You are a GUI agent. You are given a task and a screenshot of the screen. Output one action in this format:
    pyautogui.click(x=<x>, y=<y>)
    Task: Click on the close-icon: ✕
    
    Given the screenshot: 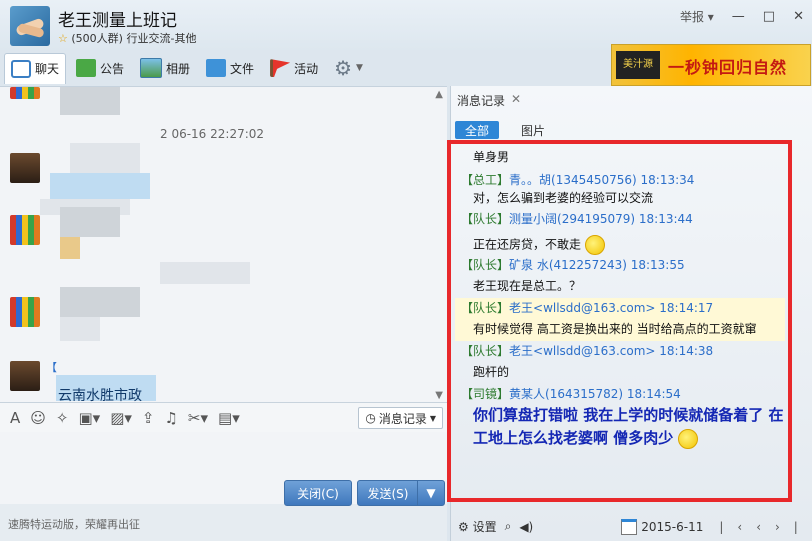 What is the action you would take?
    pyautogui.click(x=516, y=100)
    